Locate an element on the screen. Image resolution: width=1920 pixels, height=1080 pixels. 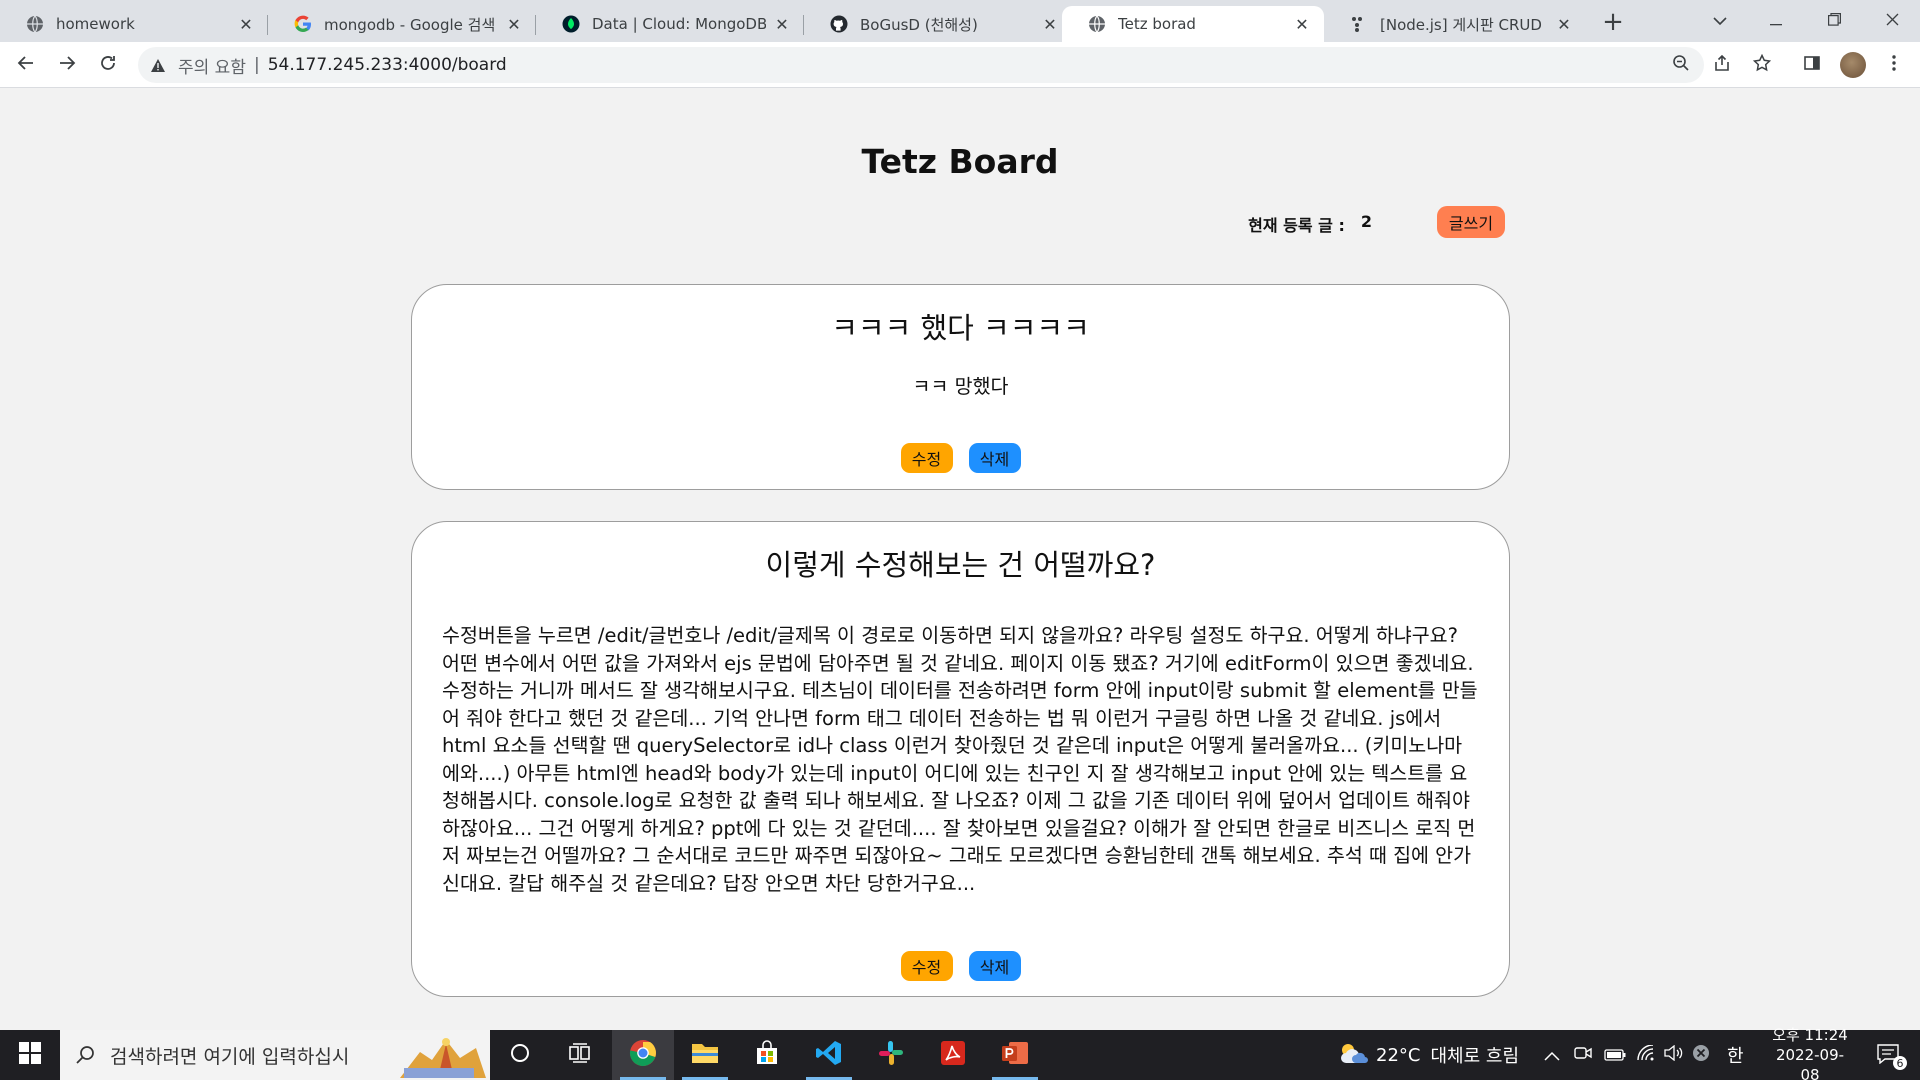
ime-label: 한 is located at coordinates (1735, 1056).